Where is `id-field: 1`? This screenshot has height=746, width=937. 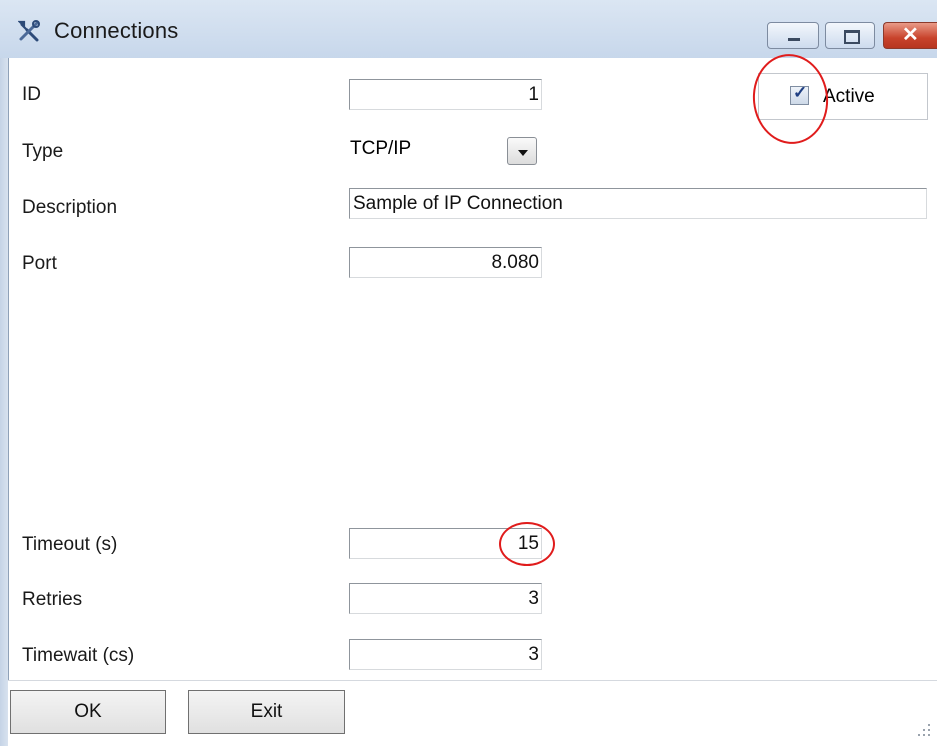 id-field: 1 is located at coordinates (445, 94).